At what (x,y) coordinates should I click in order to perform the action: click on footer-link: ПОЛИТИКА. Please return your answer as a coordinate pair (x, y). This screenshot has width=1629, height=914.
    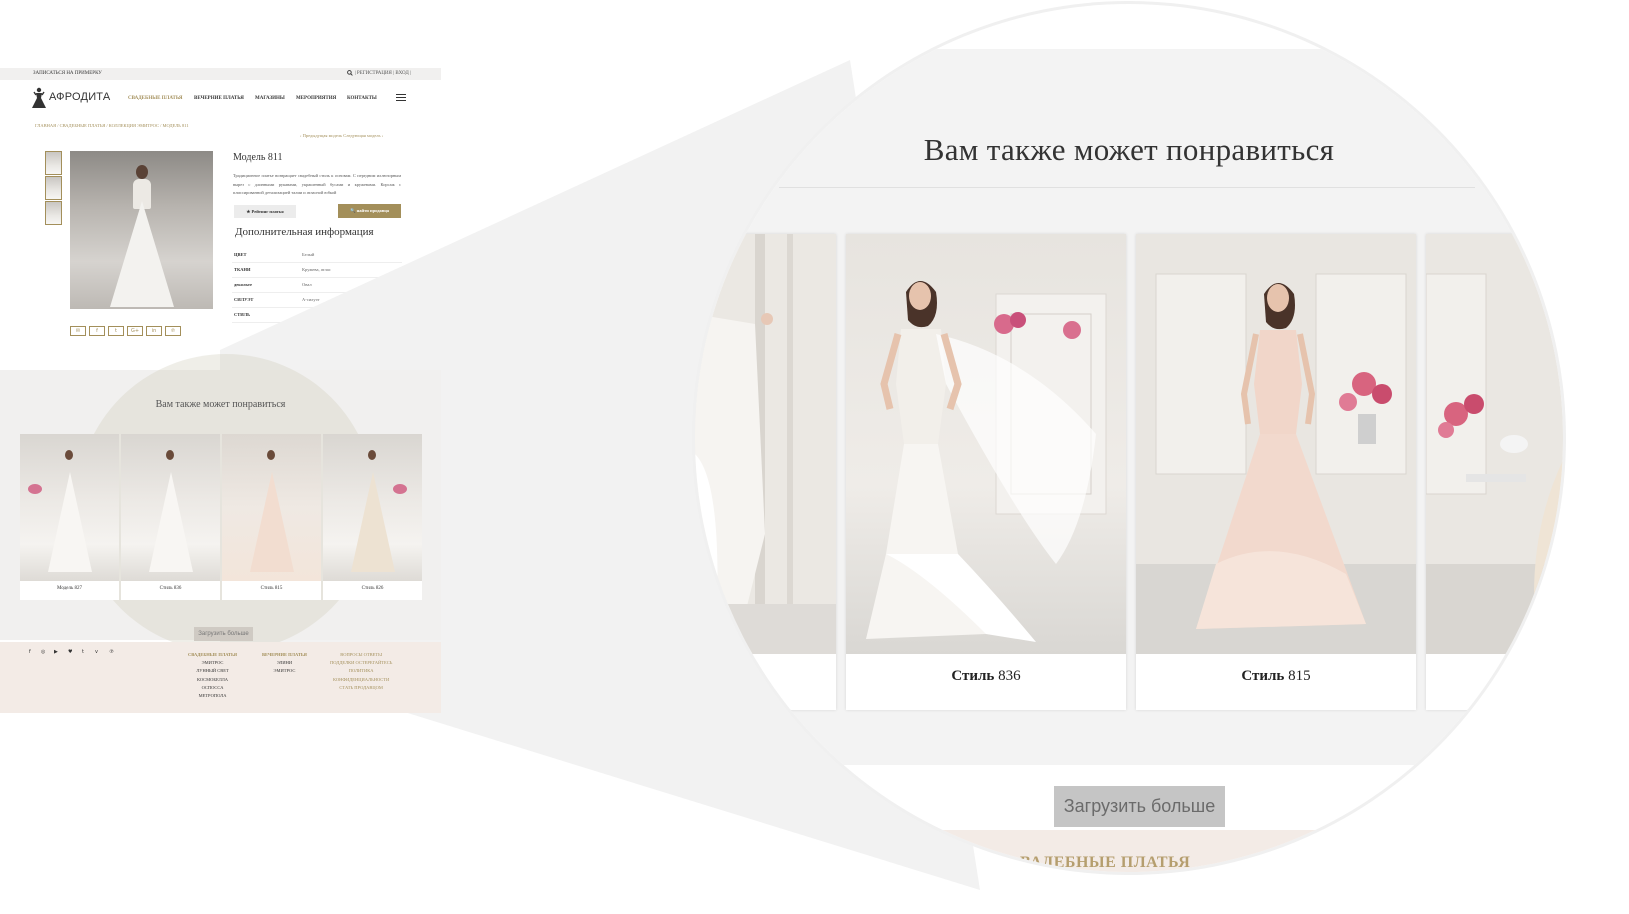
    Looking at the image, I should click on (361, 671).